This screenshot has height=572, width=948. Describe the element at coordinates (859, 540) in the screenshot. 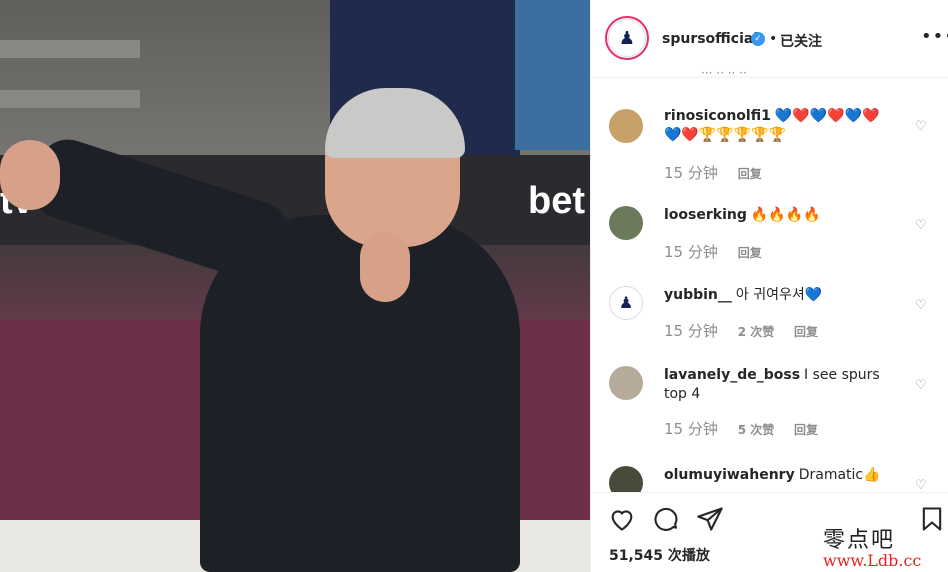

I see `watermark-text: 零点吧` at that location.